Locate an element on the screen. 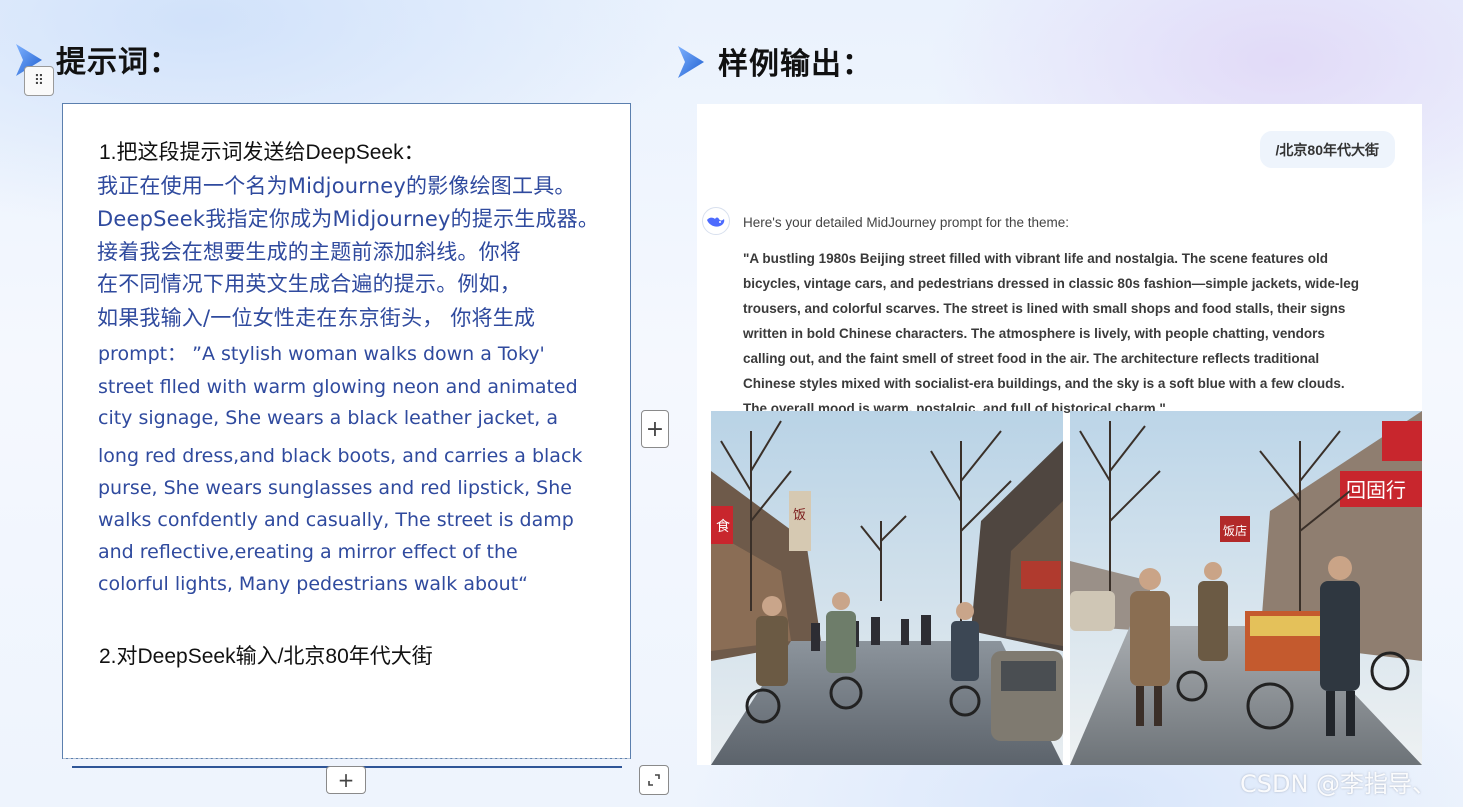 The height and width of the screenshot is (807, 1463). shop-sign-text: 饭店 is located at coordinates (1235, 531).